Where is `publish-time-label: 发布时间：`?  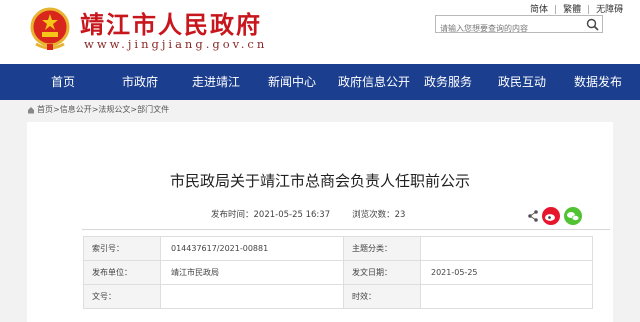 publish-time-label: 发布时间： is located at coordinates (232, 215).